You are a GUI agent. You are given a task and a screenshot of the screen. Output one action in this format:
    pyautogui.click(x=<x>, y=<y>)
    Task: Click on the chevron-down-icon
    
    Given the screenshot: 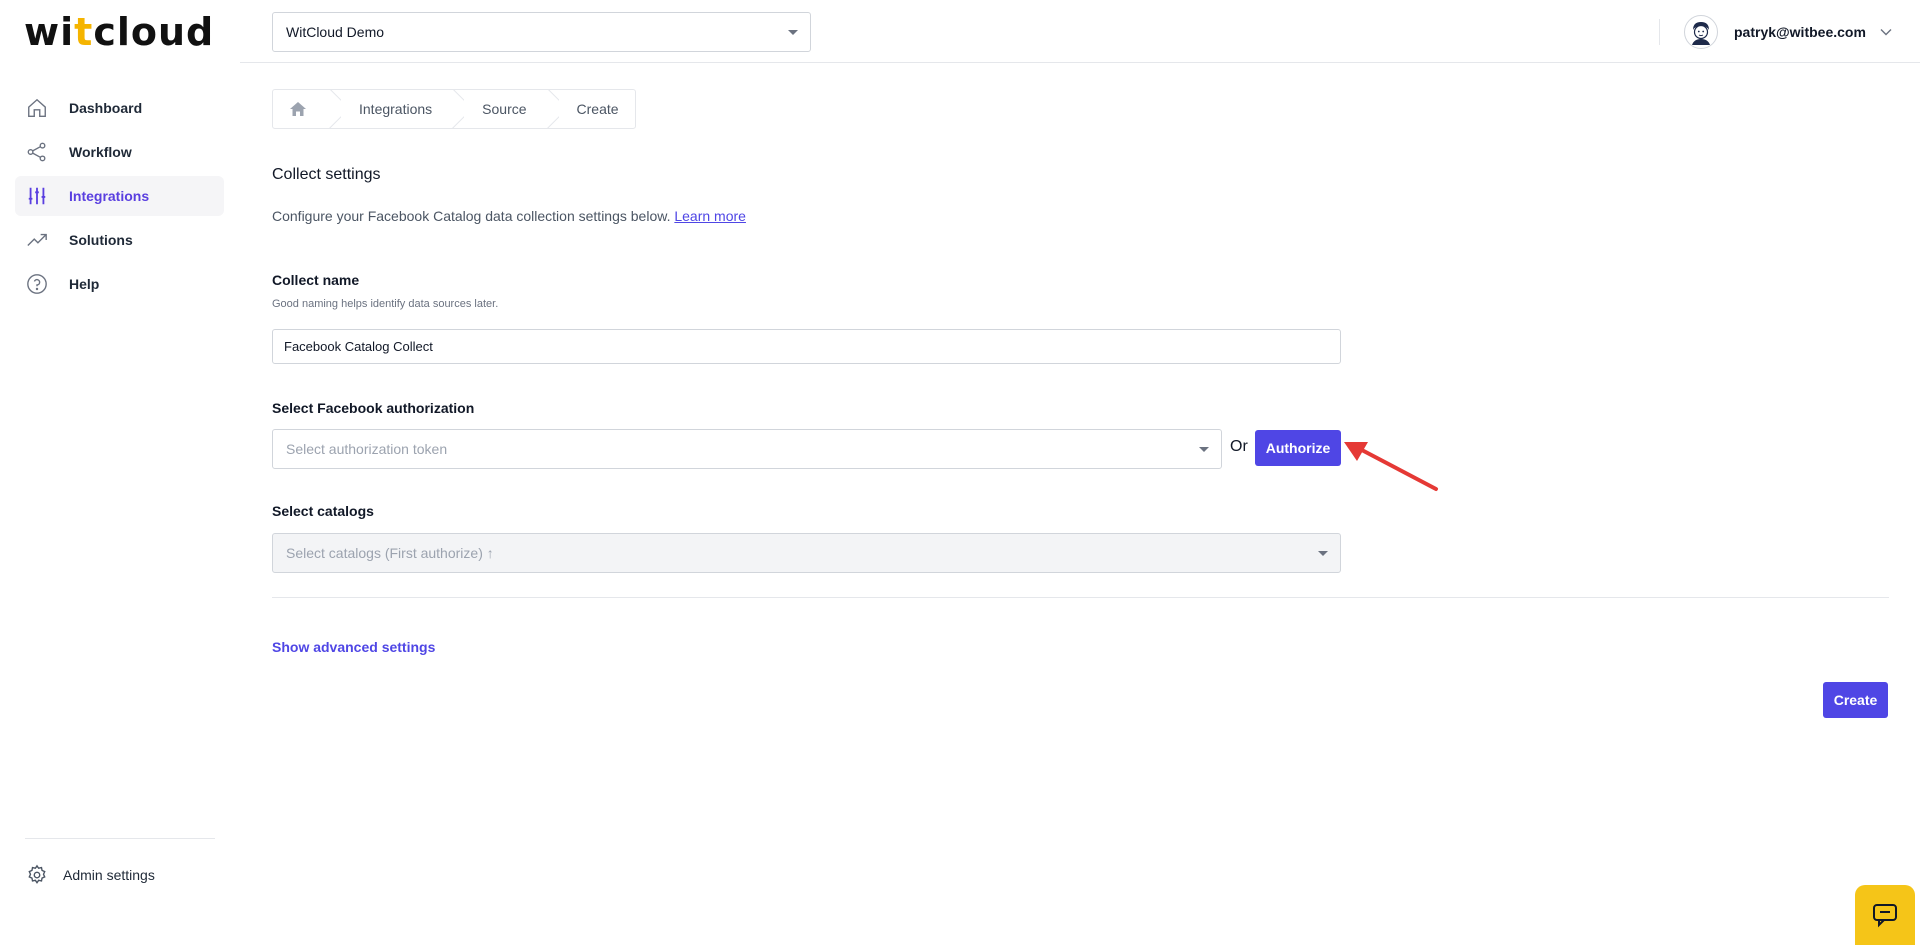 What is the action you would take?
    pyautogui.click(x=1886, y=32)
    